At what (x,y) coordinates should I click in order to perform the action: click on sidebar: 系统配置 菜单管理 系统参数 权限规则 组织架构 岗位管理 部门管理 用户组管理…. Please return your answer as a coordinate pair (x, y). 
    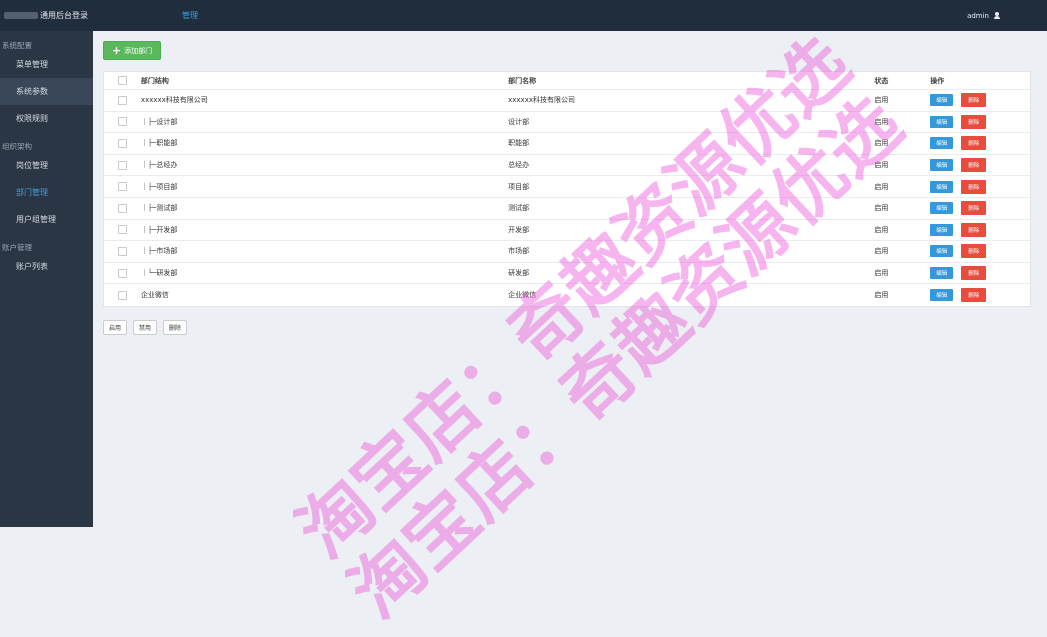
    Looking at the image, I should click on (46, 279).